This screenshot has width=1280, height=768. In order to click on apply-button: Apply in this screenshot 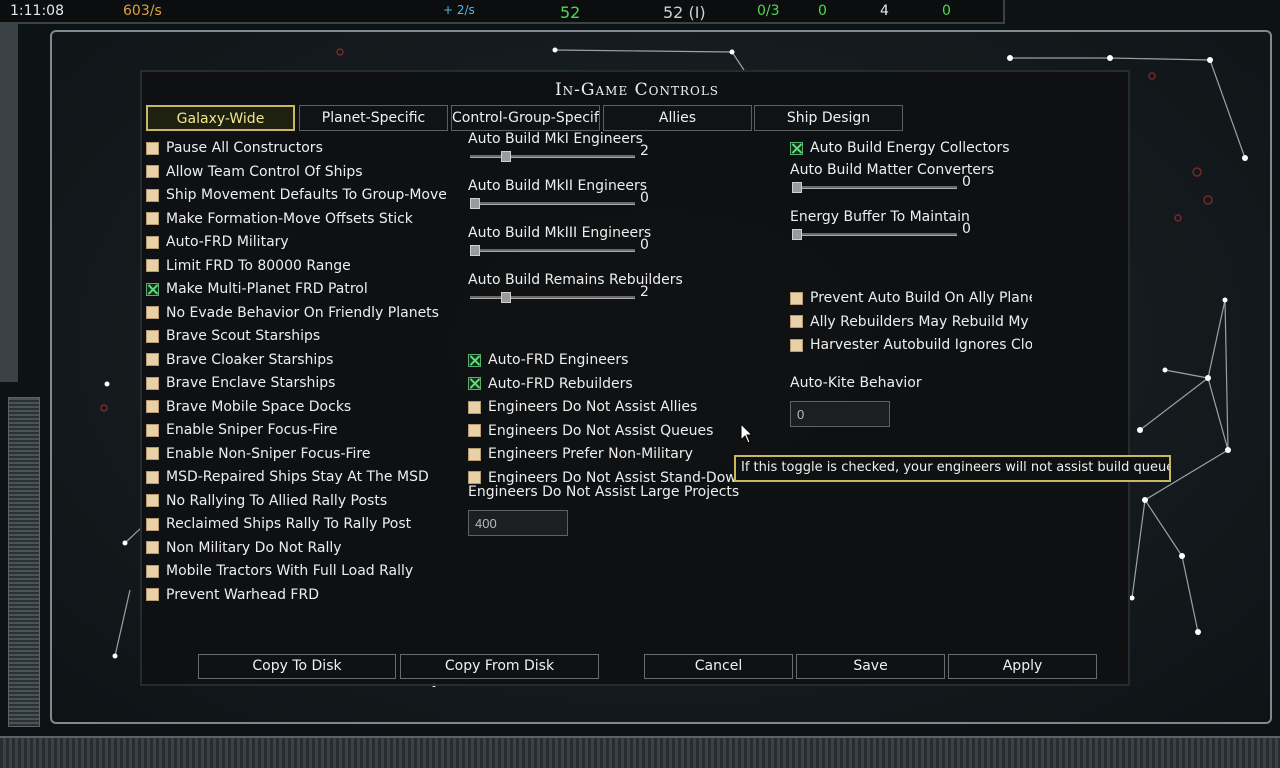, I will do `click(1022, 666)`.